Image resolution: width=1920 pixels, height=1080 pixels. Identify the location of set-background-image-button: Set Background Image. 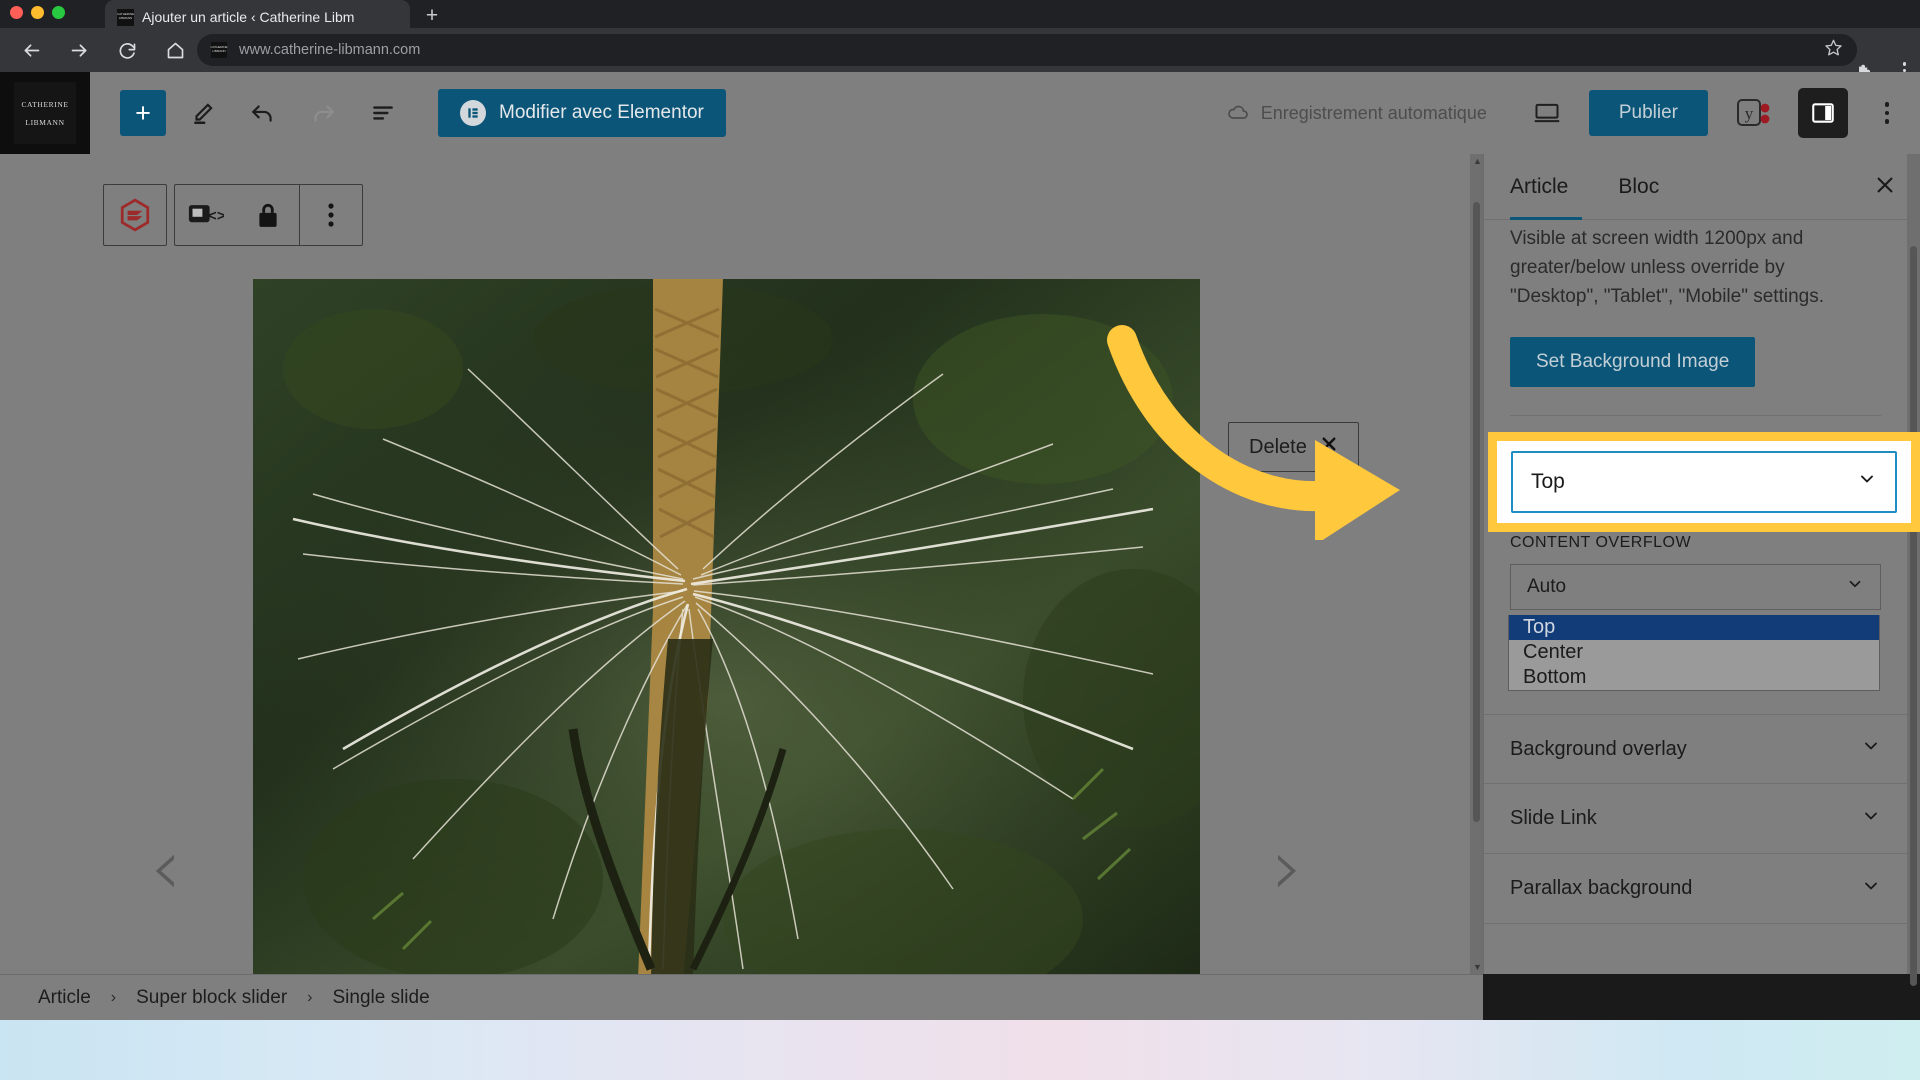
(1633, 362).